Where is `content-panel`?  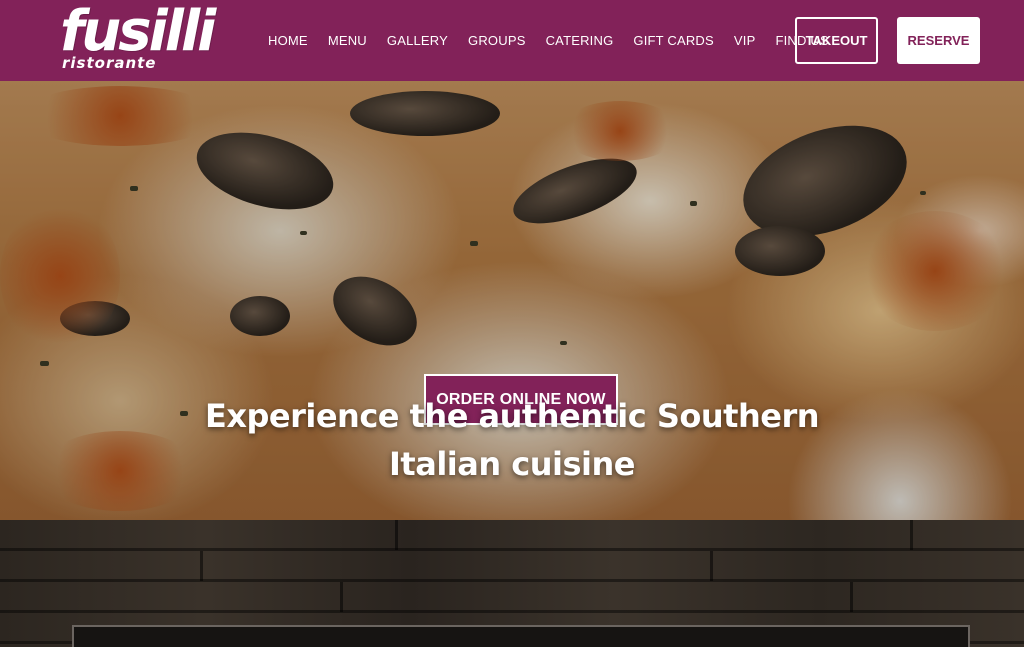
content-panel is located at coordinates (521, 636).